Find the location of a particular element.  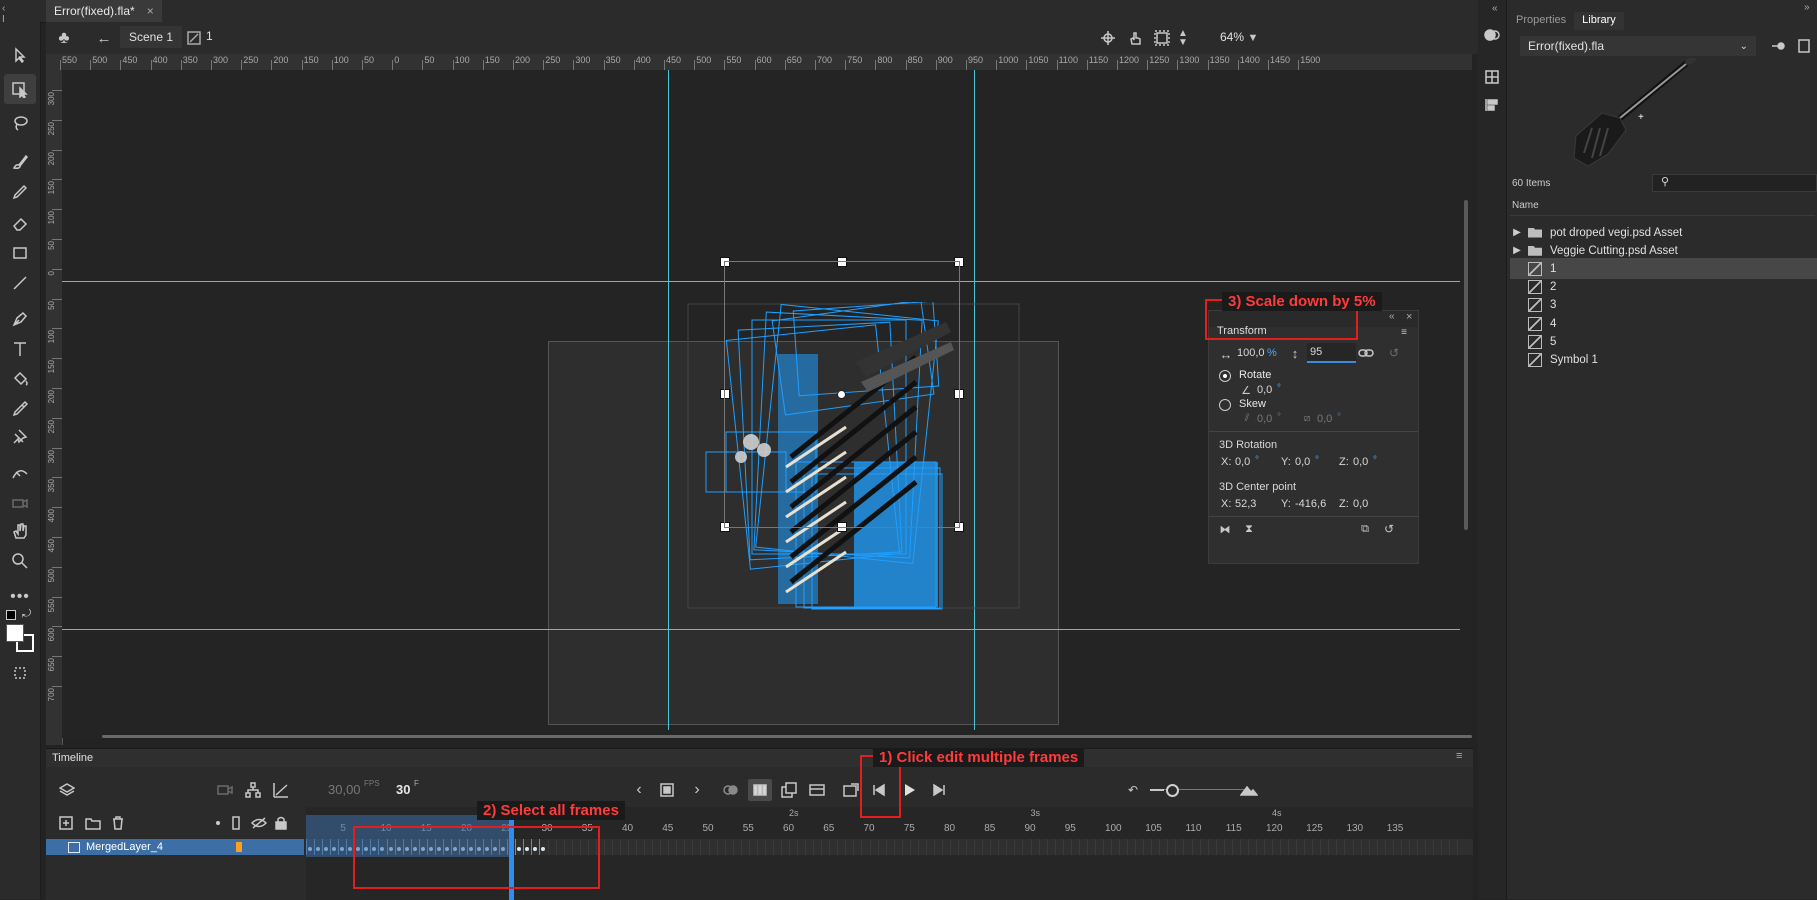

flip-vertical-icon: ⧗ is located at coordinates (1249, 529).